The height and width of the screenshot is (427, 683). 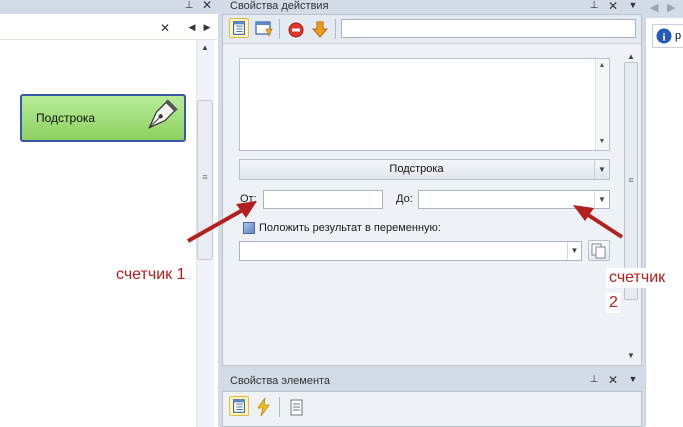 What do you see at coordinates (678, 36) in the screenshot?
I see `right-tab-label: р` at bounding box center [678, 36].